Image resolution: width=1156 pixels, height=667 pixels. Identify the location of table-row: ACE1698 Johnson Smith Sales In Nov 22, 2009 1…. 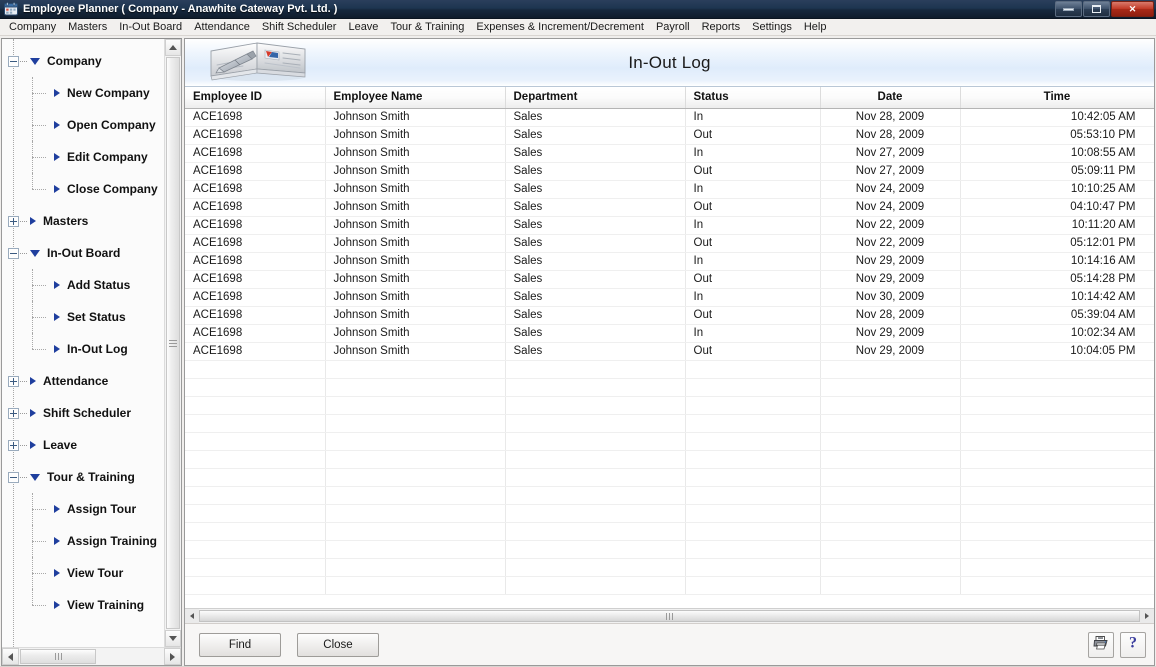
(669, 225).